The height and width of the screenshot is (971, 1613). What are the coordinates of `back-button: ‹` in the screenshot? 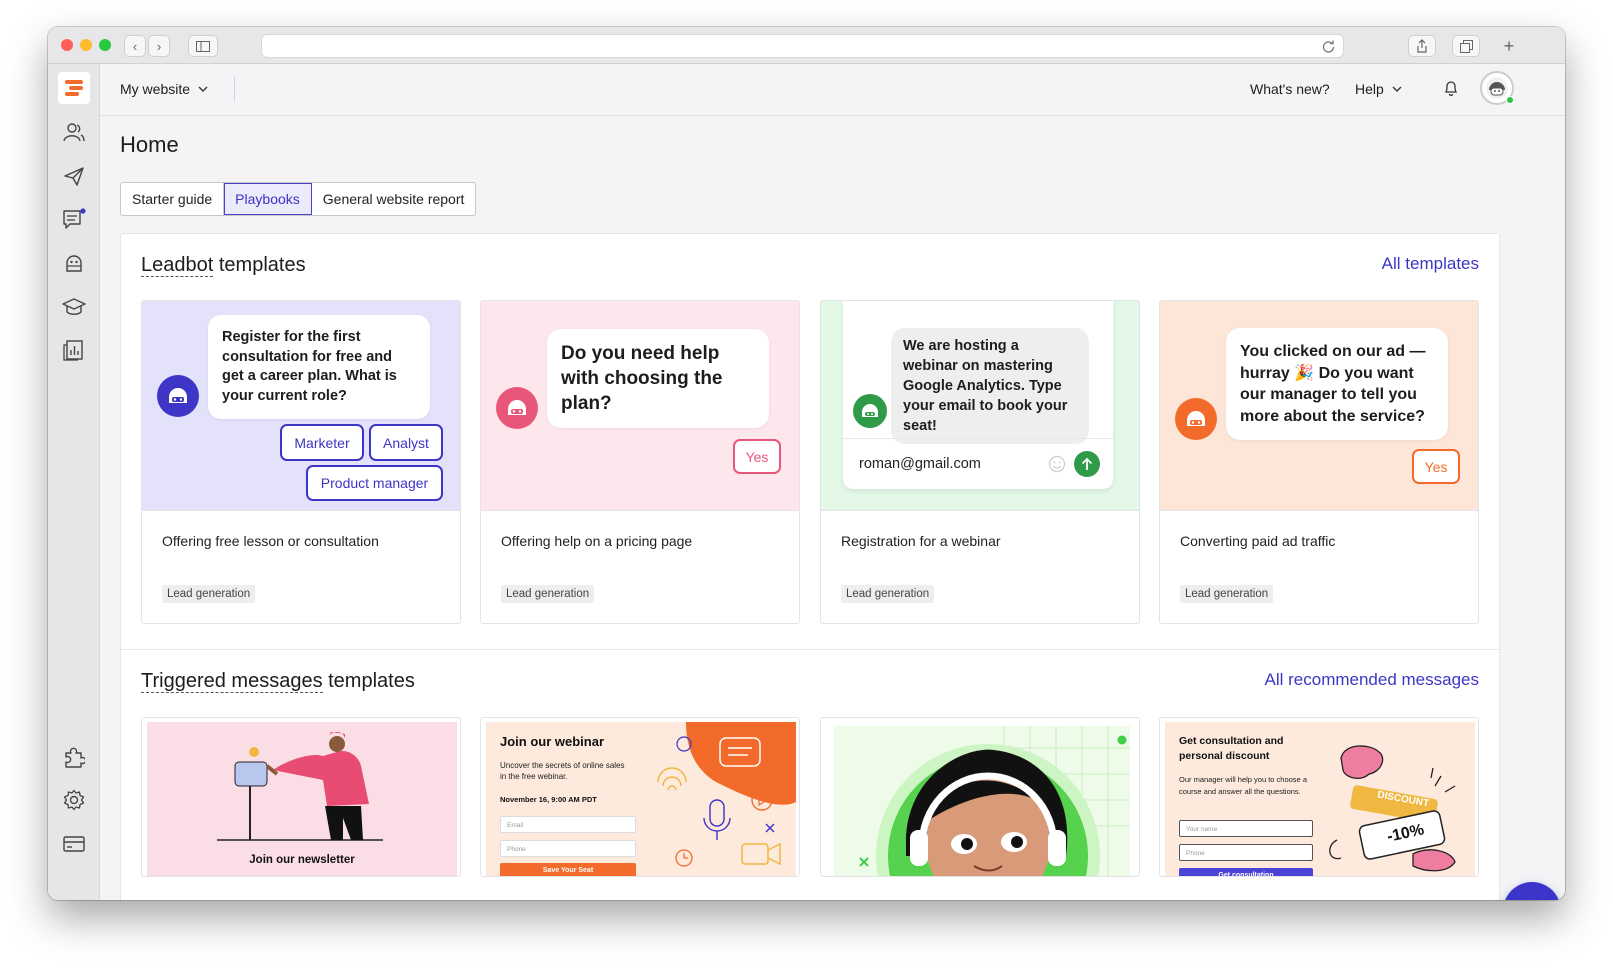 It's located at (135, 46).